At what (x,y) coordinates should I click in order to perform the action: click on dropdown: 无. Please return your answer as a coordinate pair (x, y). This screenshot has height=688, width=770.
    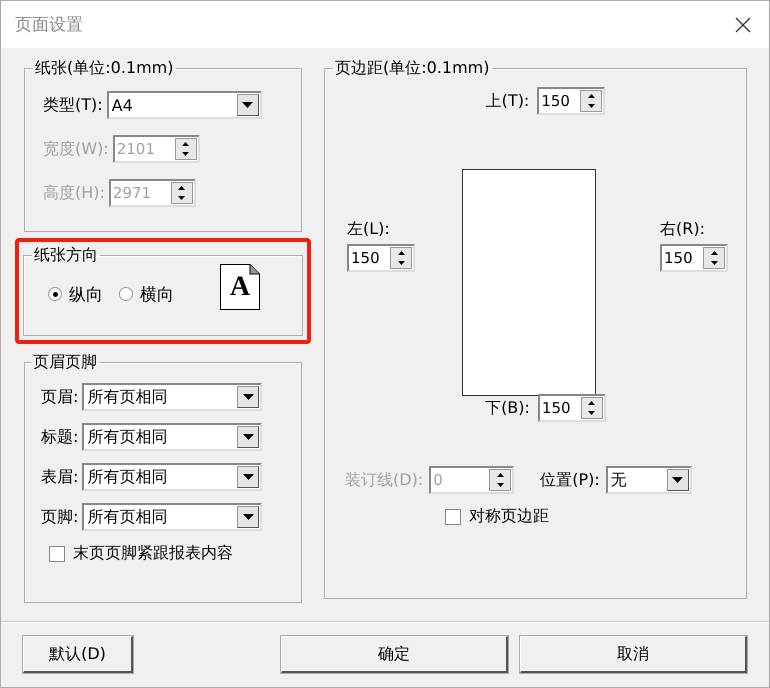
    Looking at the image, I should click on (649, 480).